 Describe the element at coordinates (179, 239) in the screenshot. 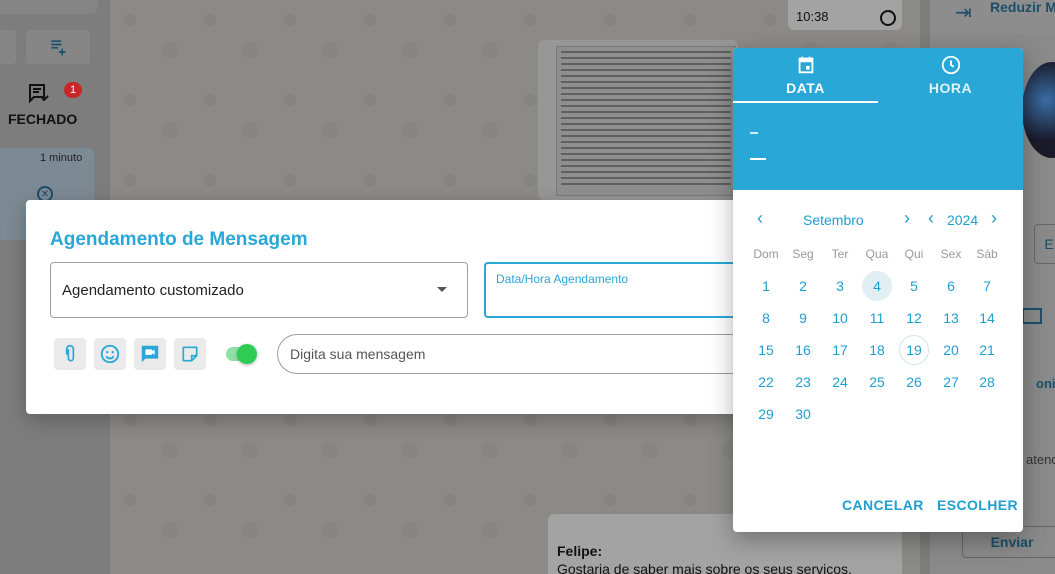

I see `dialog-title: Agendamento de Mensagem` at that location.